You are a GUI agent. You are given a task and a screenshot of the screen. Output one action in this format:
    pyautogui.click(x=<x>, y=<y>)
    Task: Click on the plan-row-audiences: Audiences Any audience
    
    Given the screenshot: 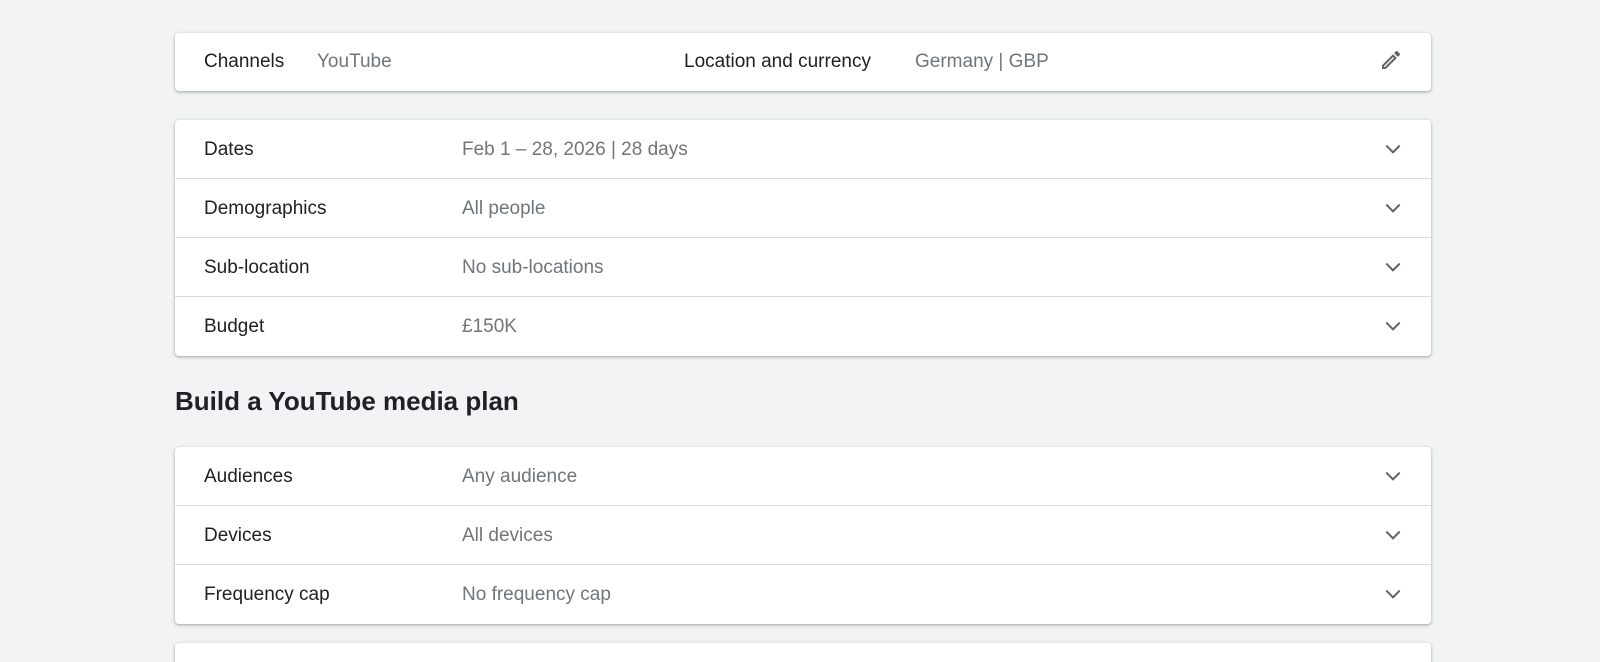 What is the action you would take?
    pyautogui.click(x=803, y=476)
    